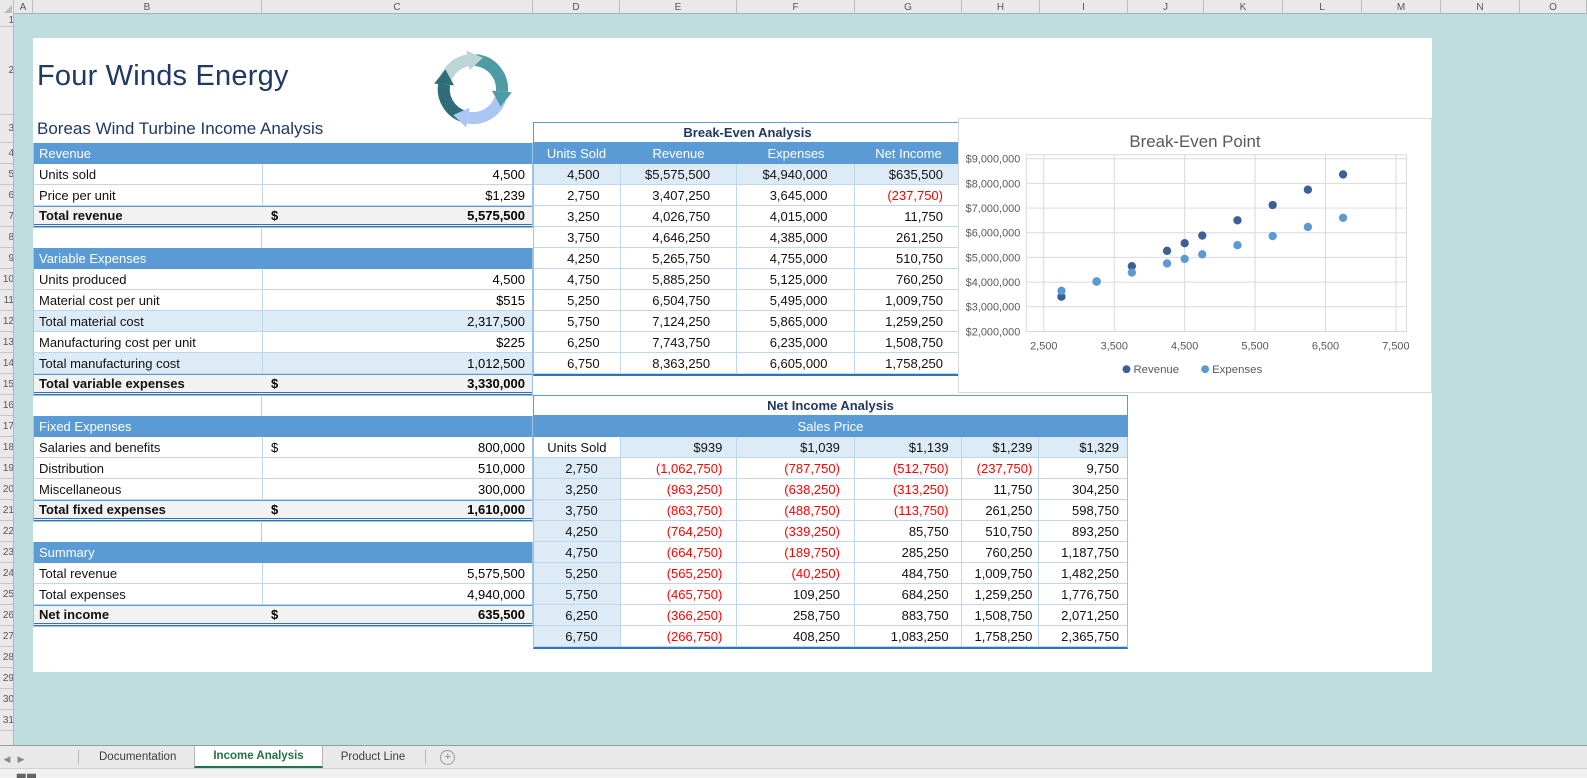 The width and height of the screenshot is (1587, 778). Describe the element at coordinates (6, 363) in the screenshot. I see `row-header-14: 14` at that location.